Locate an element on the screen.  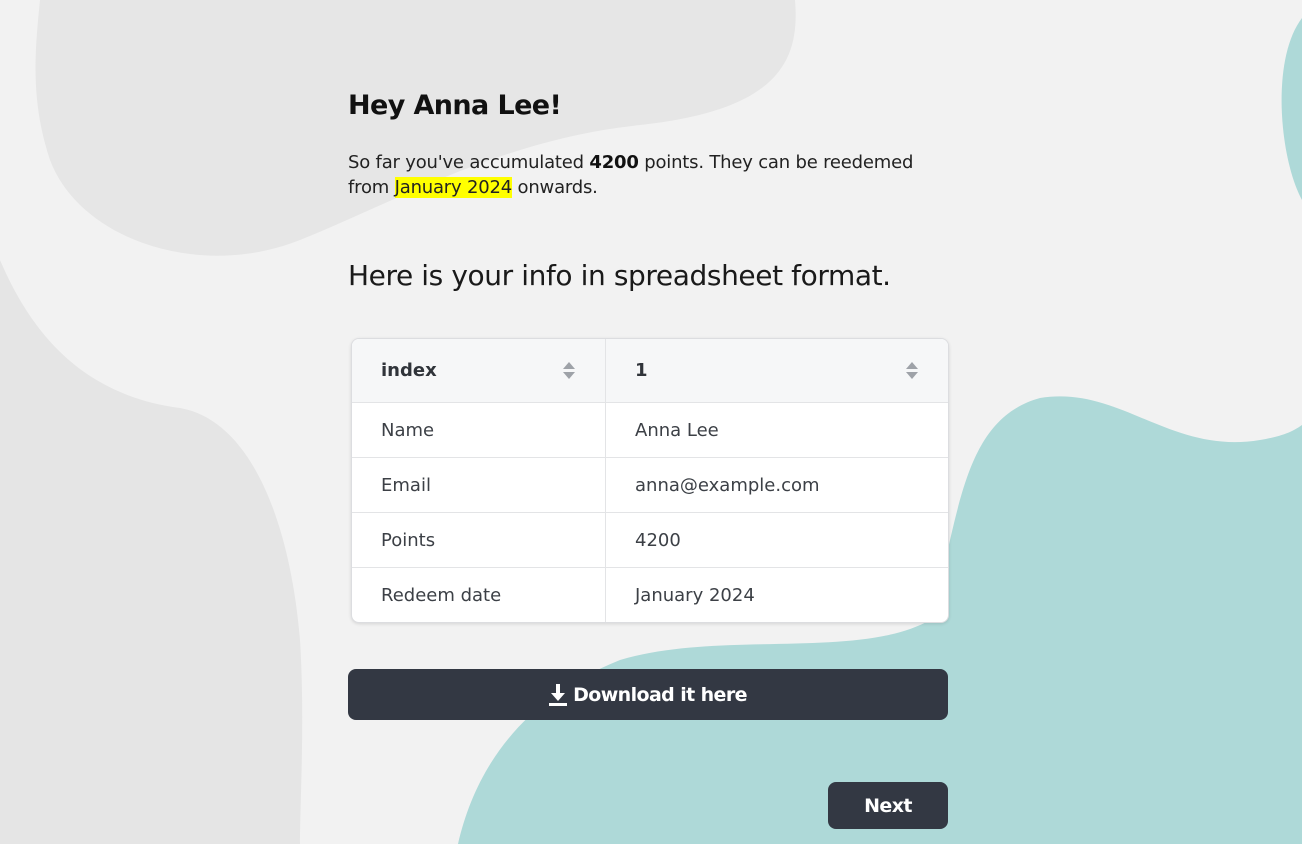
table-row: Email anna@example.com is located at coordinates (650, 485).